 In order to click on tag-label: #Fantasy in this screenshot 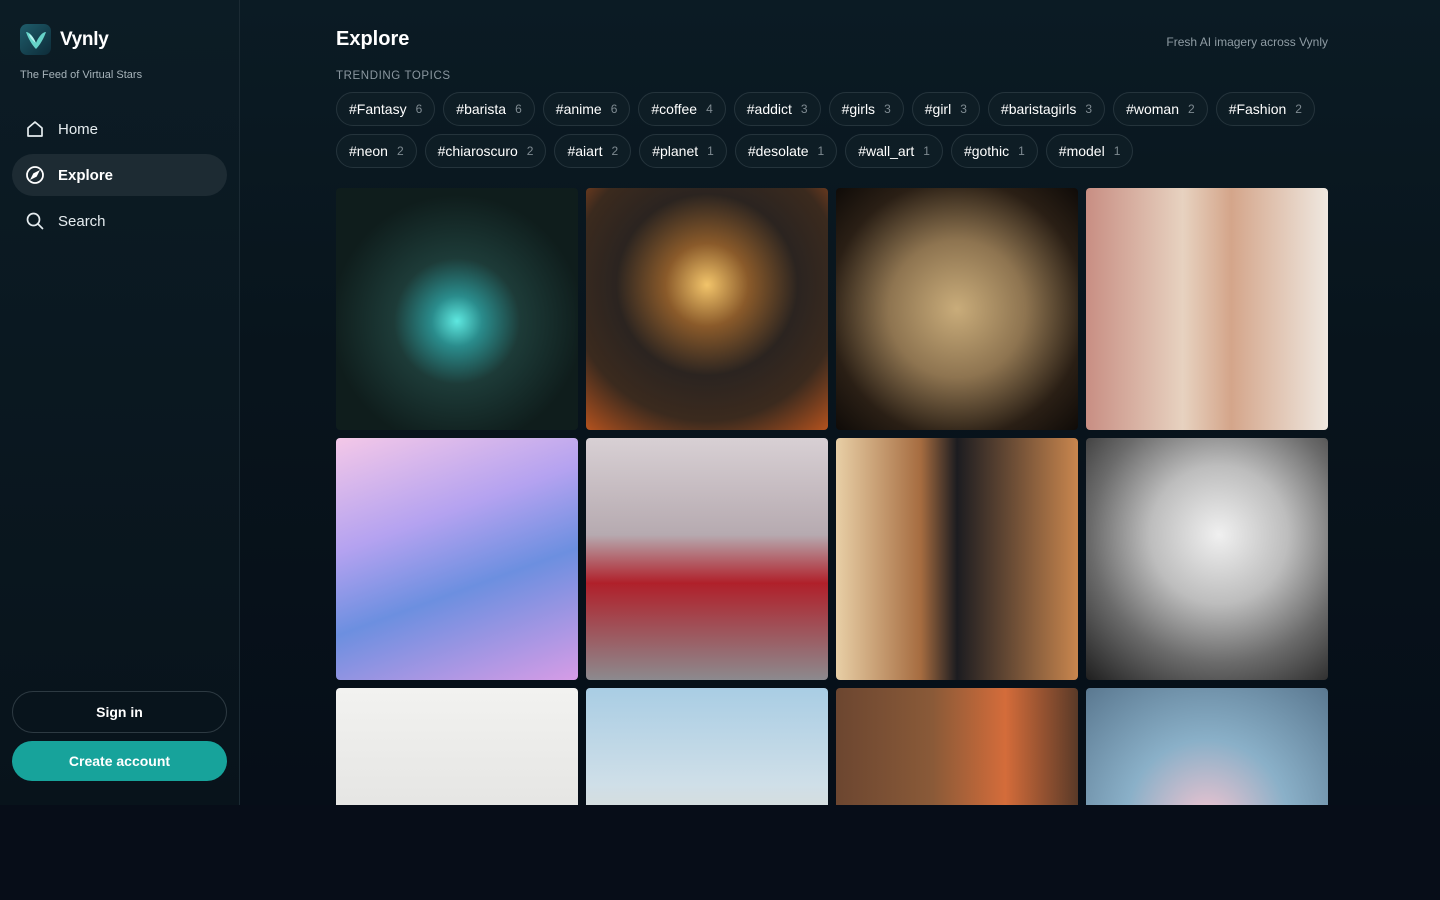, I will do `click(378, 109)`.